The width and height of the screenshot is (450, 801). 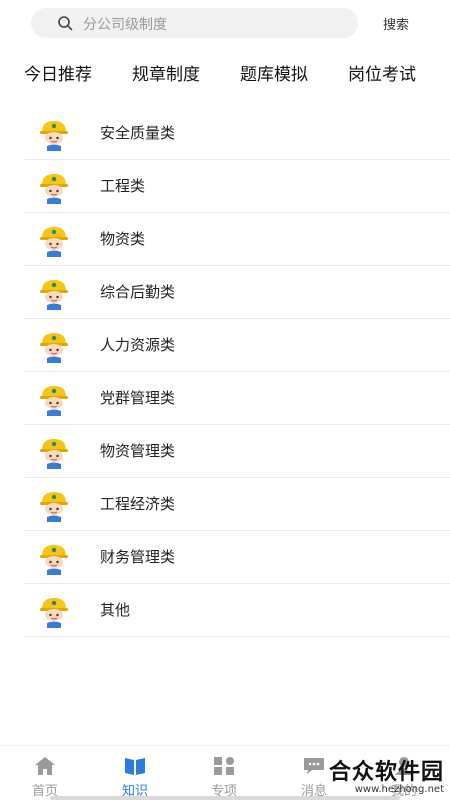 I want to click on search-bar: 分公司级制度 搜索, so click(x=225, y=23).